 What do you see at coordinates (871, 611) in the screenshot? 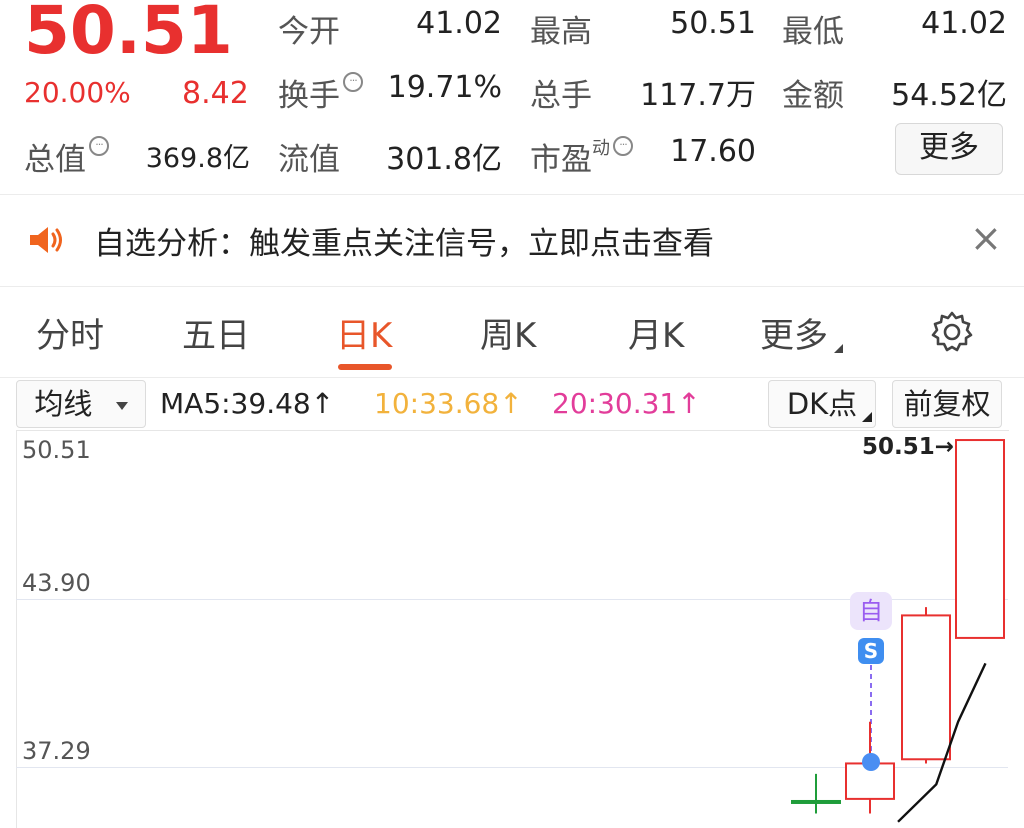
I see `signal-badge-top: 自` at bounding box center [871, 611].